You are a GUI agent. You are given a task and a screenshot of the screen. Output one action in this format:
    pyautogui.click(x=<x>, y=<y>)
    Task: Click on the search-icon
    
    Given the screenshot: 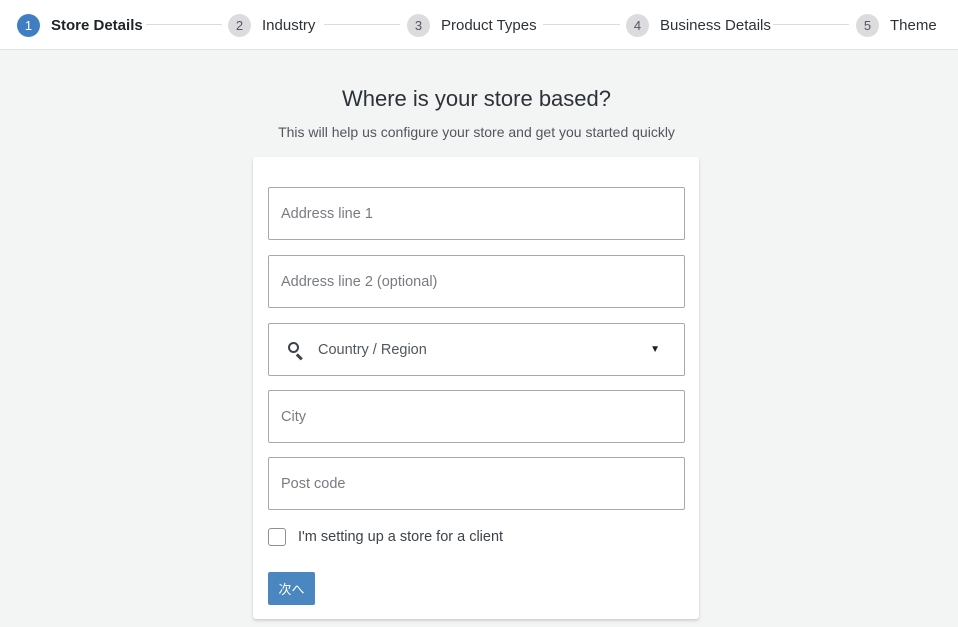 What is the action you would take?
    pyautogui.click(x=296, y=350)
    